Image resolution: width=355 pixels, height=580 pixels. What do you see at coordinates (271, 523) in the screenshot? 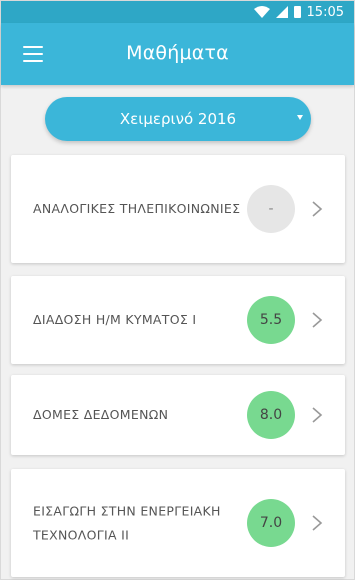
I see `grade-badge: 7.0` at bounding box center [271, 523].